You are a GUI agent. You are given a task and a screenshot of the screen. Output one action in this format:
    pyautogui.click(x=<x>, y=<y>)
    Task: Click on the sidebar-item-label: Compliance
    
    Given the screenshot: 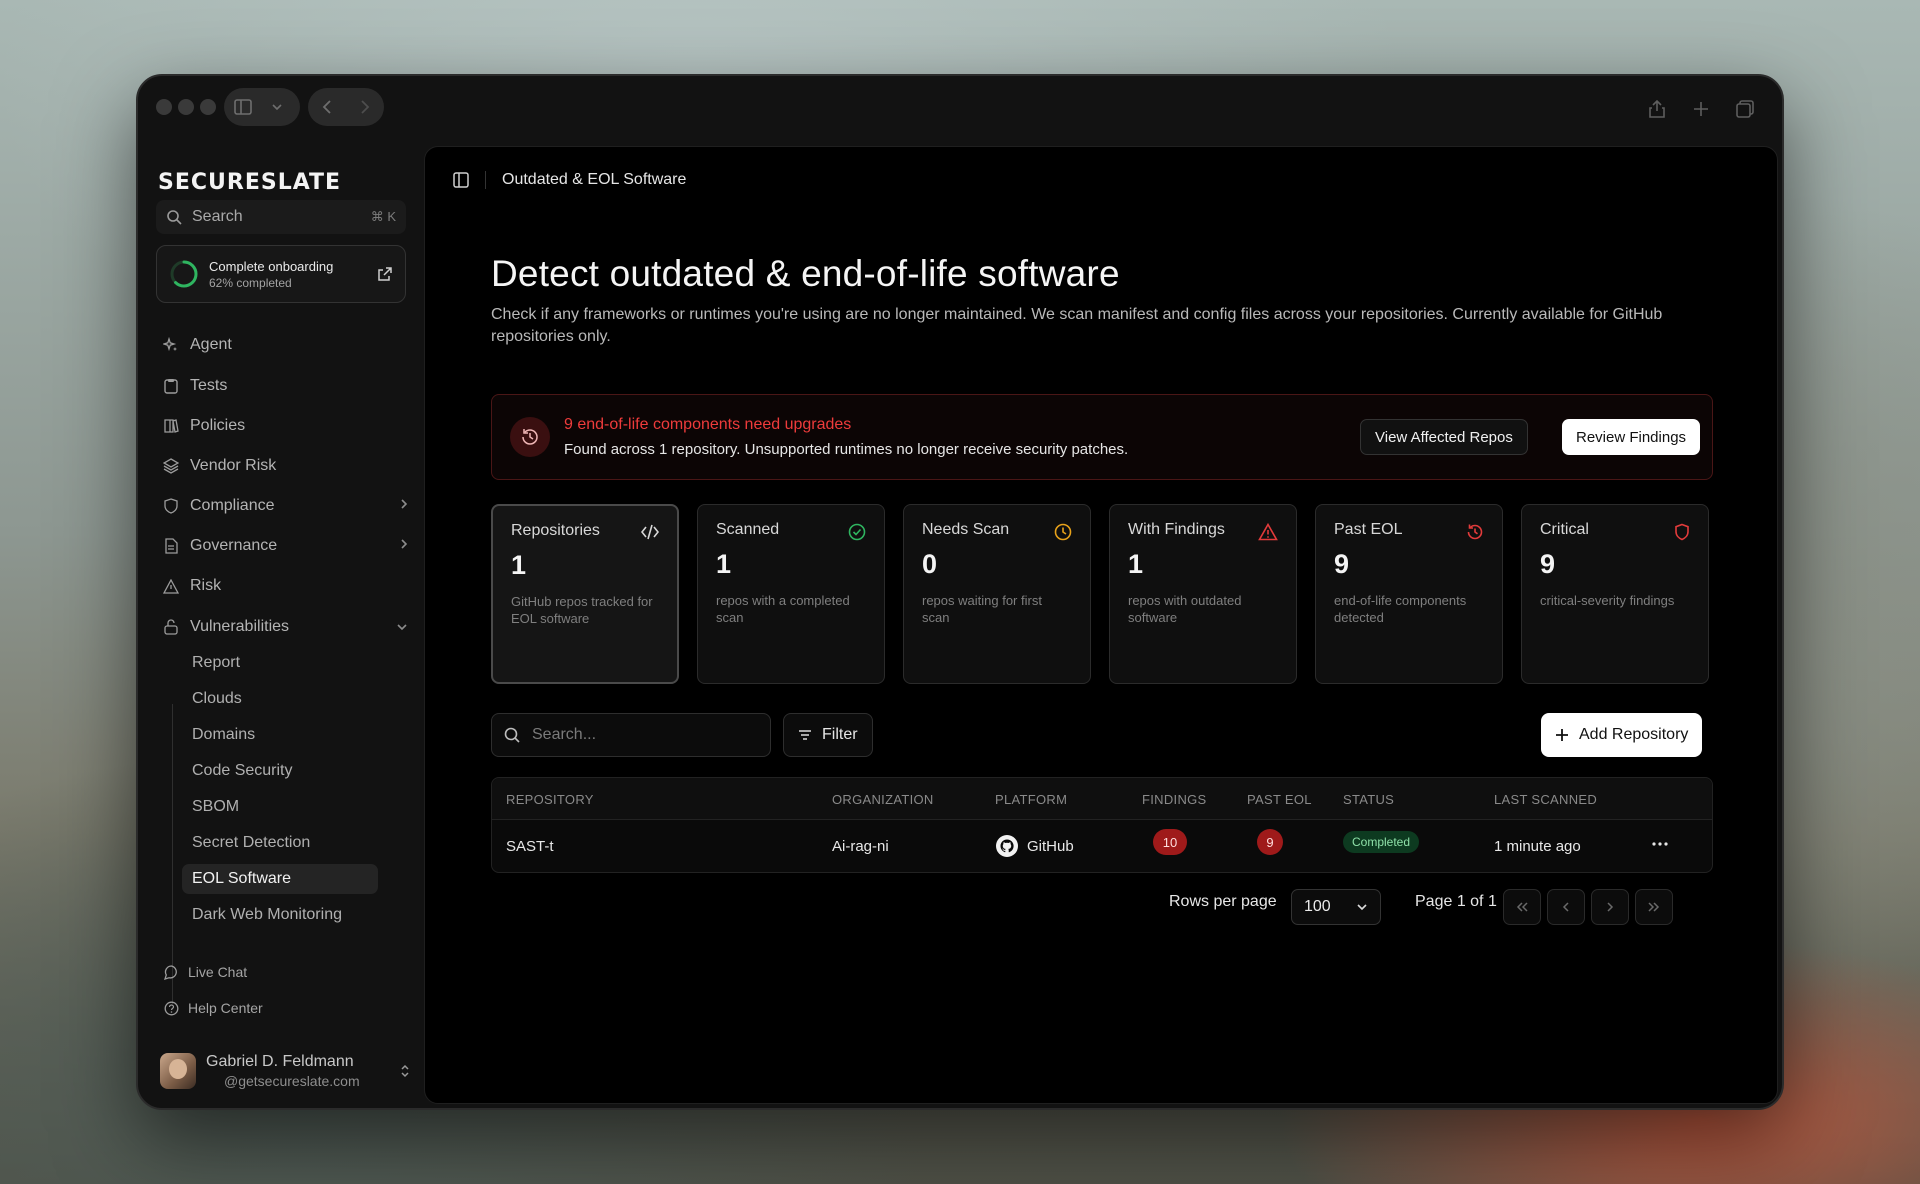 What is the action you would take?
    pyautogui.click(x=232, y=505)
    